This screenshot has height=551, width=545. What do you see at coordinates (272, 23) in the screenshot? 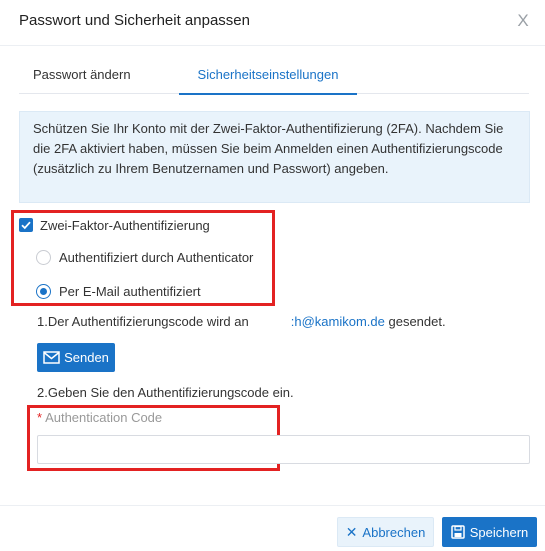
I see `dialog-header: Passwort und Sicherheit anpassen X` at bounding box center [272, 23].